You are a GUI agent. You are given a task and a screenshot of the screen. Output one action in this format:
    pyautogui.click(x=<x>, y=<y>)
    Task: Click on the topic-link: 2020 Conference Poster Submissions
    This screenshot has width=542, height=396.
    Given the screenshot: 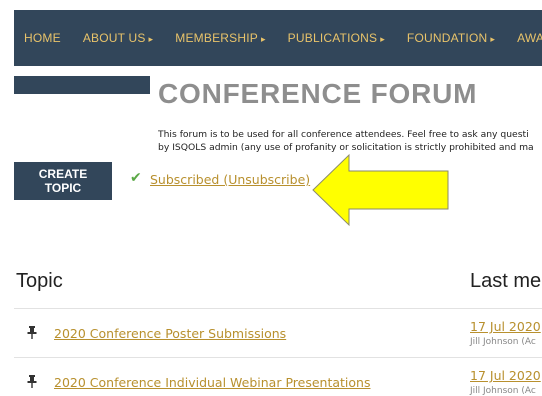 What is the action you would take?
    pyautogui.click(x=170, y=333)
    